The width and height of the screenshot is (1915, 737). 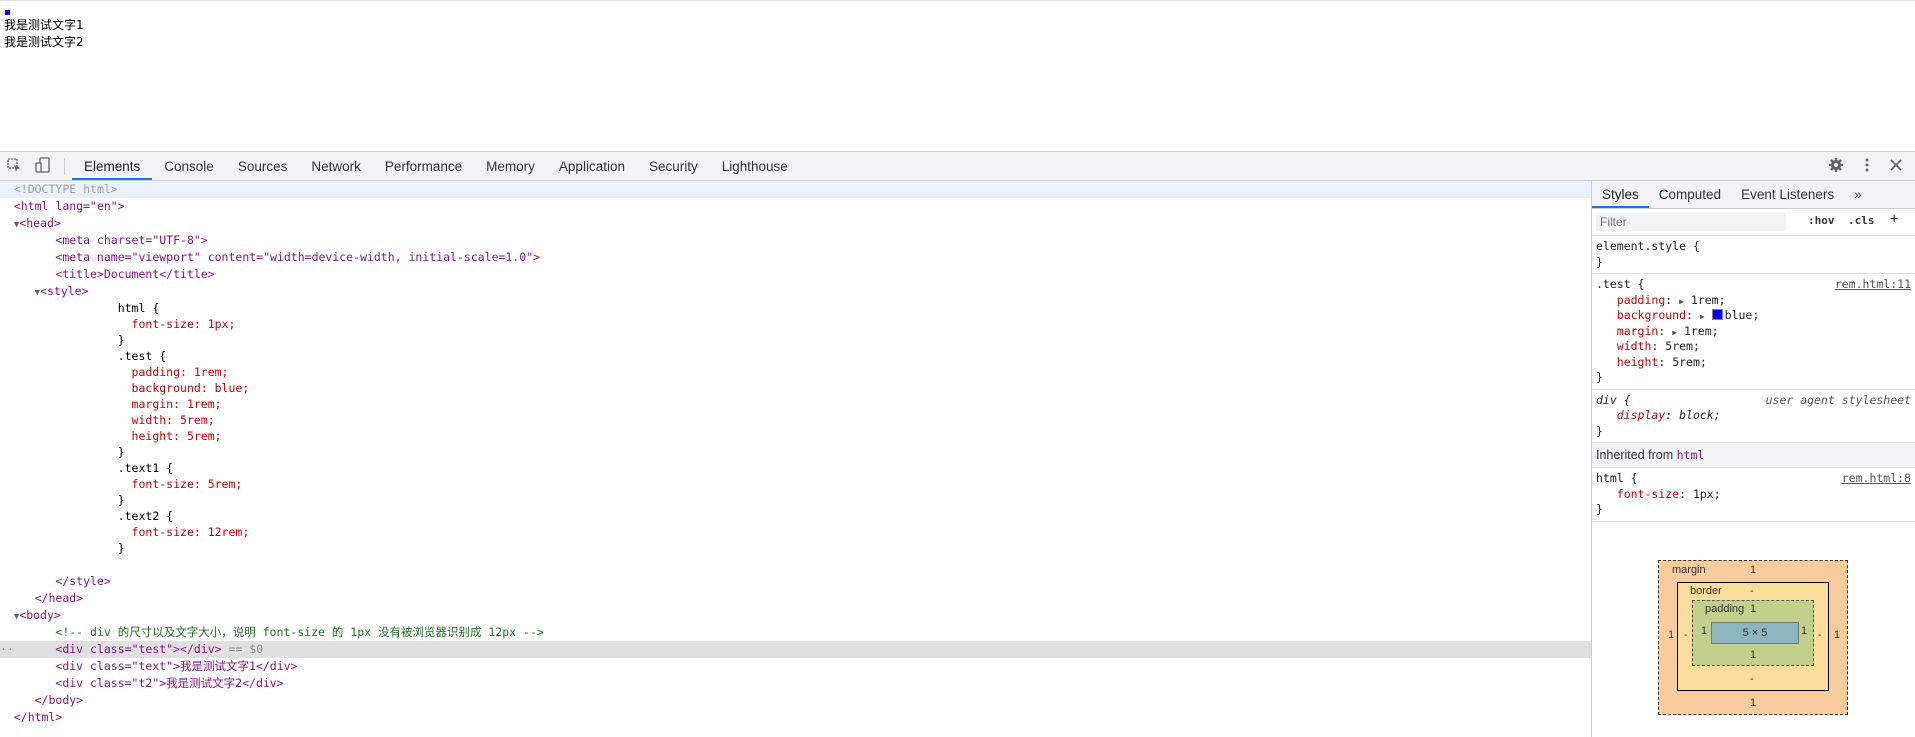 I want to click on css-line: padding: 1rem;, so click(x=173, y=372).